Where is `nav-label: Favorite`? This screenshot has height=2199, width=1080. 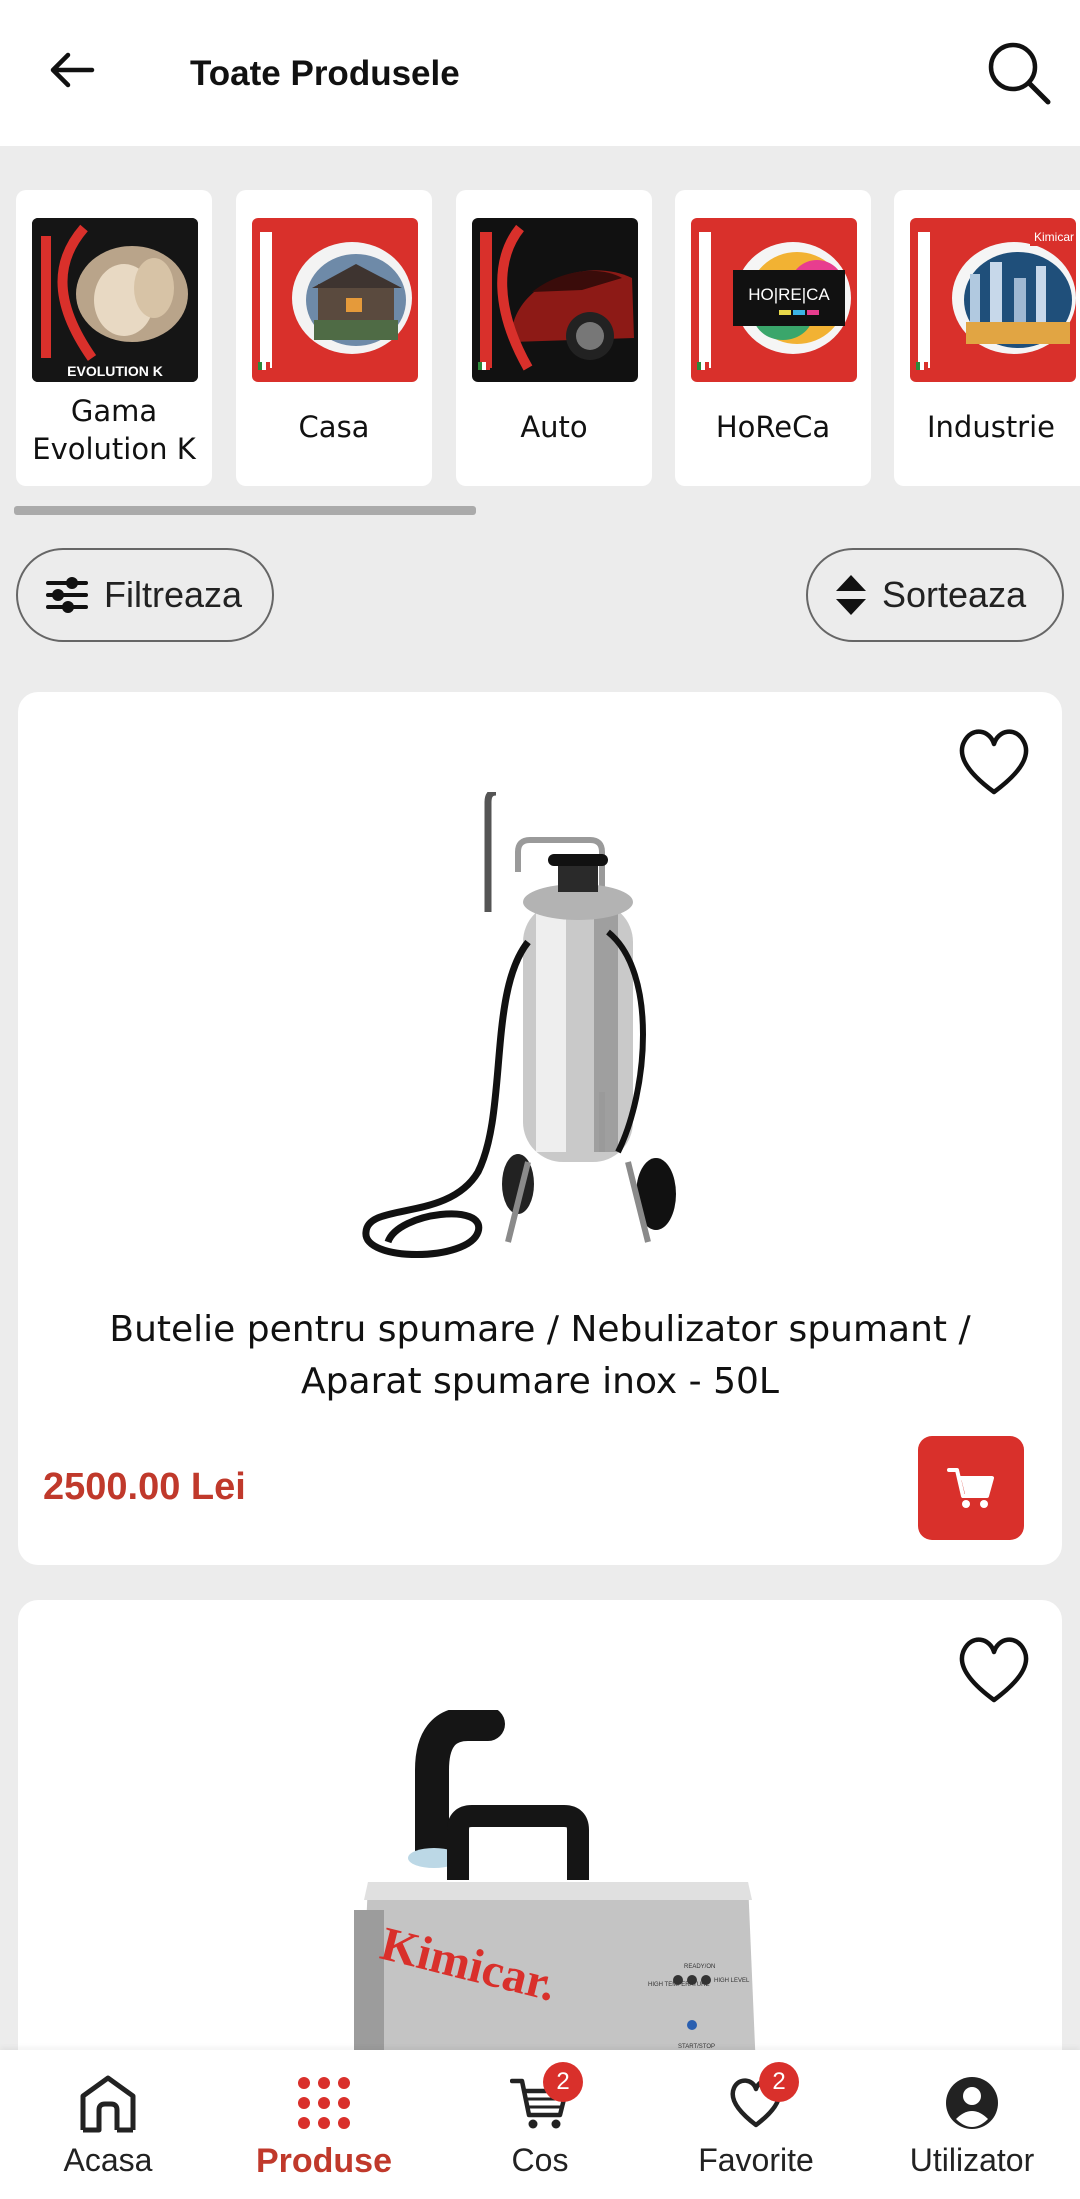
nav-label: Favorite is located at coordinates (756, 2160).